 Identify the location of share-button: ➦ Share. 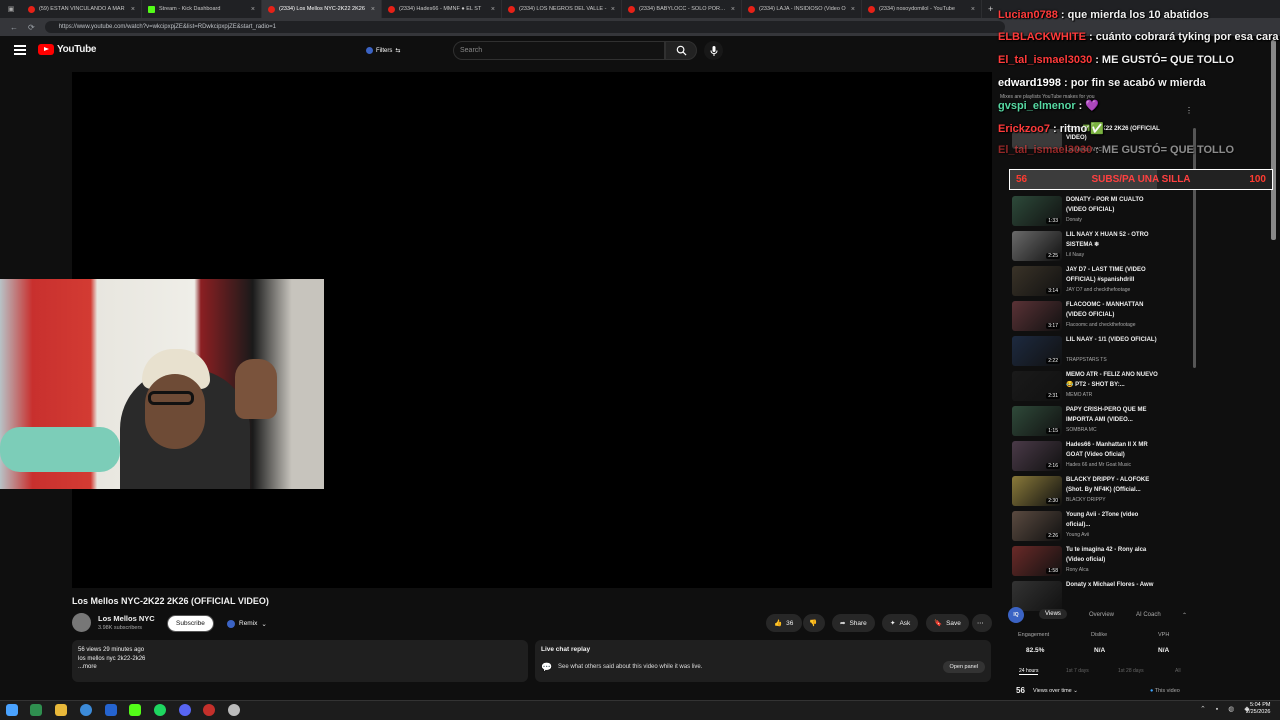
(853, 623).